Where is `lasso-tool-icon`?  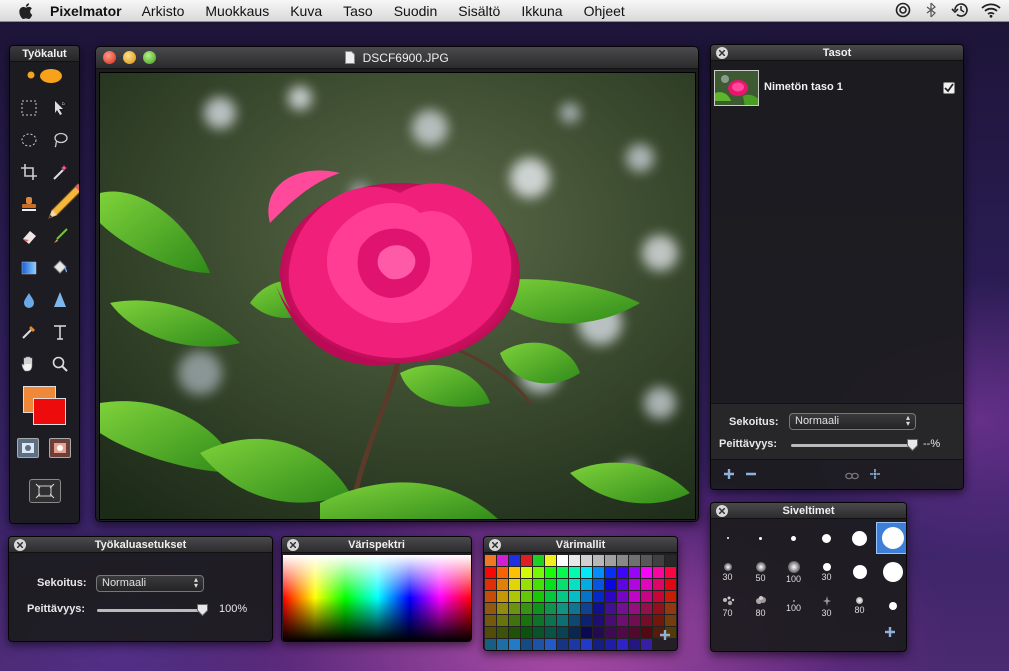
lasso-tool-icon is located at coordinates (60, 140).